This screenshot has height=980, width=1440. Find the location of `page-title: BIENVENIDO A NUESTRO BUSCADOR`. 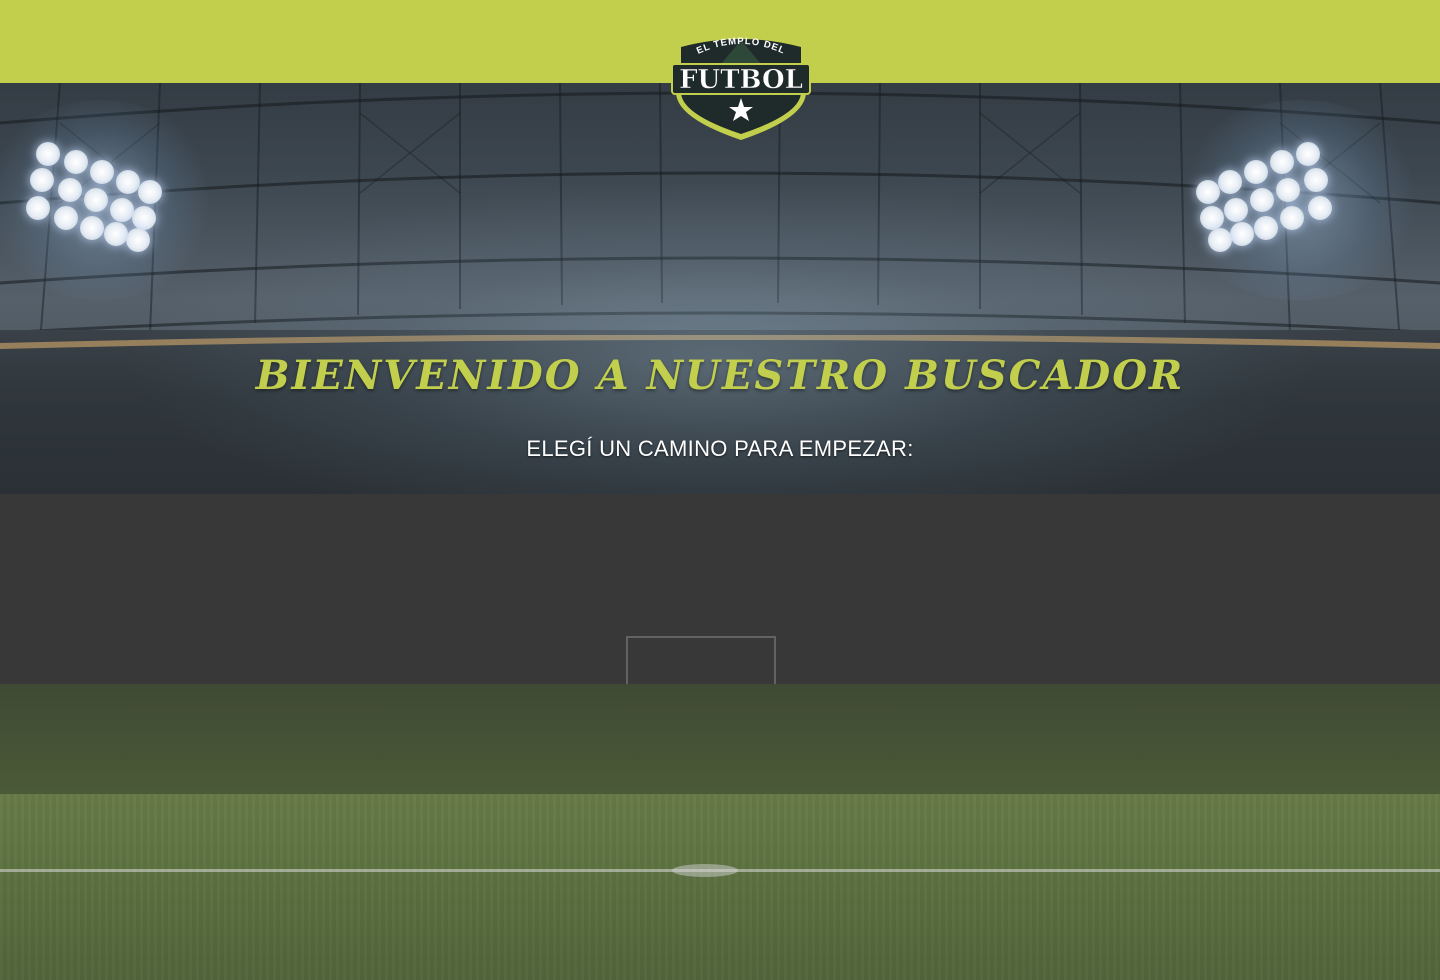

page-title: BIENVENIDO A NUESTRO BUSCADOR is located at coordinates (720, 375).